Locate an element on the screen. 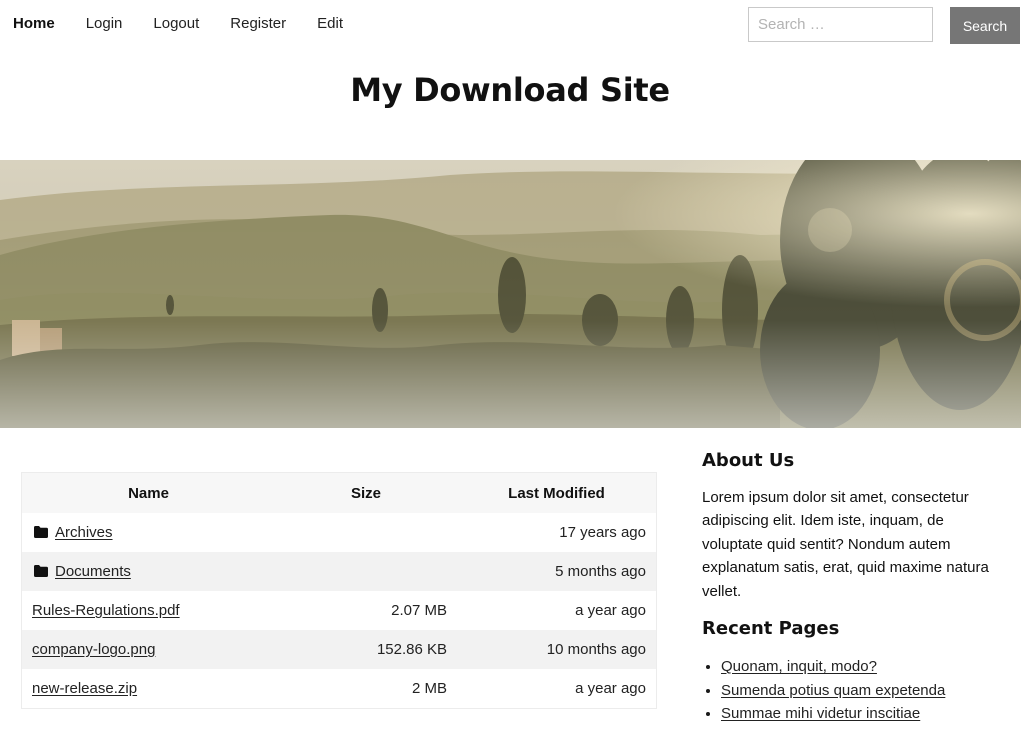 This screenshot has height=730, width=1024. nav-logout-link: Logout is located at coordinates (176, 24).